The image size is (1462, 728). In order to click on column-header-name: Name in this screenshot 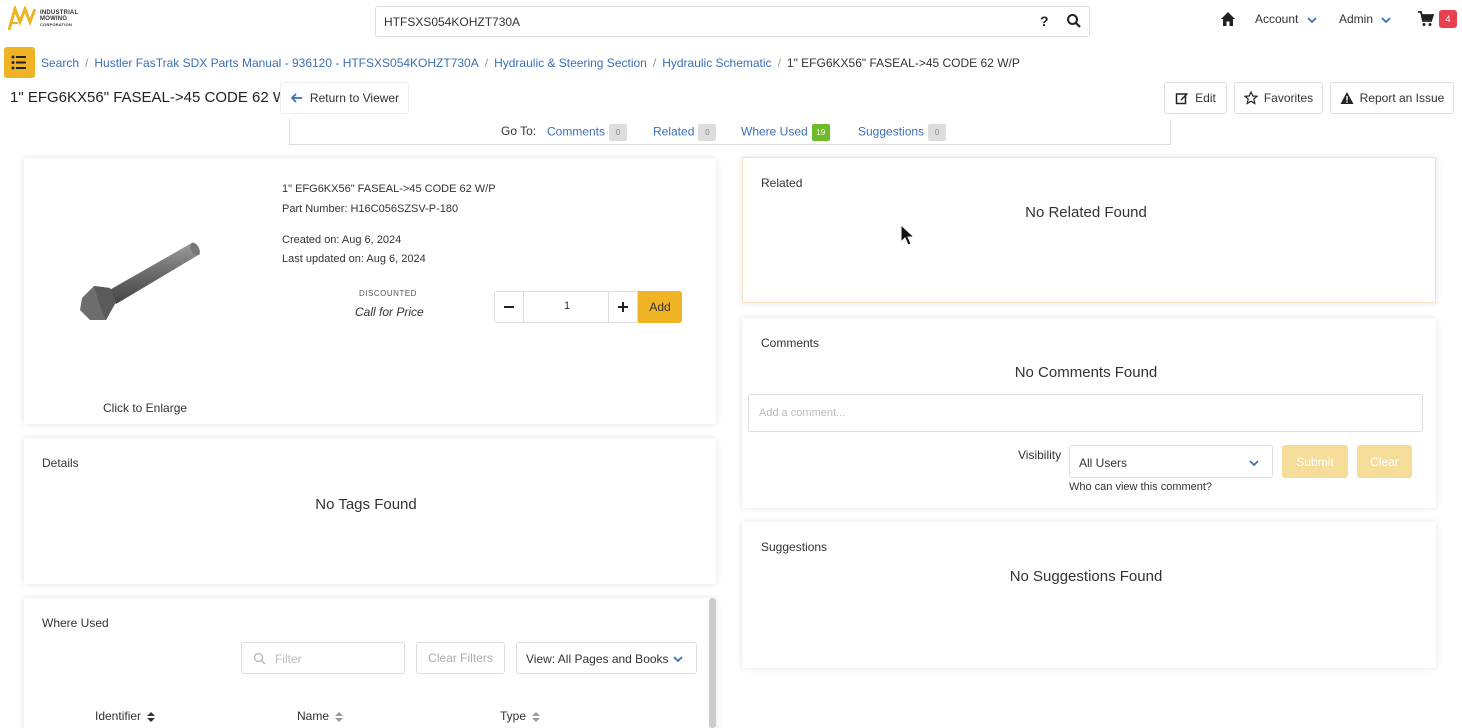, I will do `click(320, 716)`.